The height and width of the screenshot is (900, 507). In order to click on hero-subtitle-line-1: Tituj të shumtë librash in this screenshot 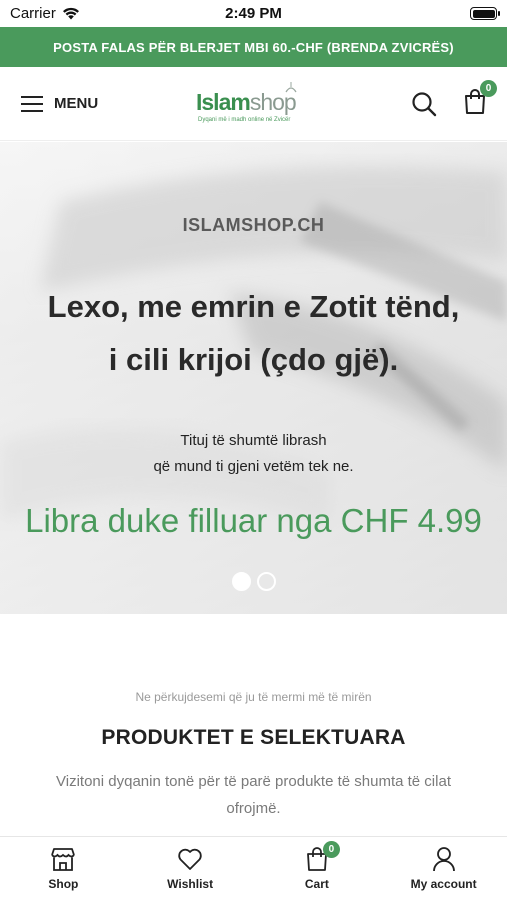, I will do `click(253, 440)`.